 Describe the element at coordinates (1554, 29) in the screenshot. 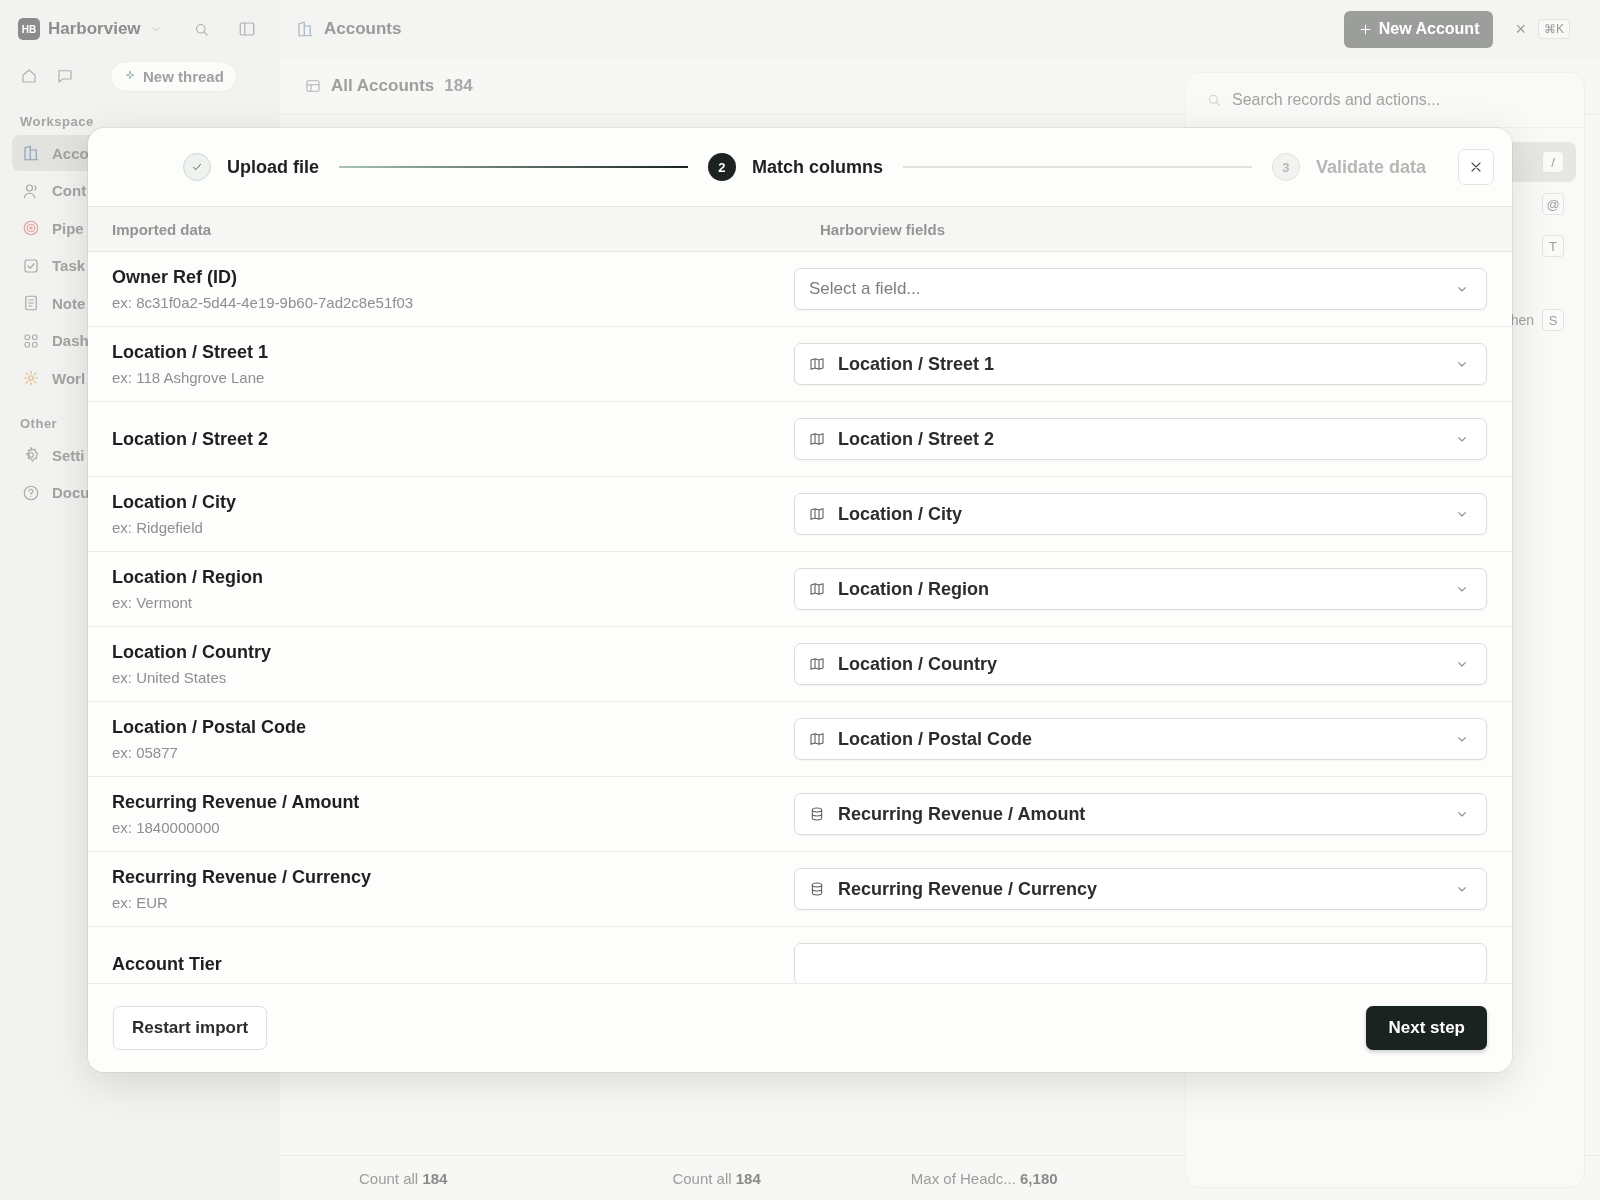

I see `shortcut-key: ⌘K` at that location.